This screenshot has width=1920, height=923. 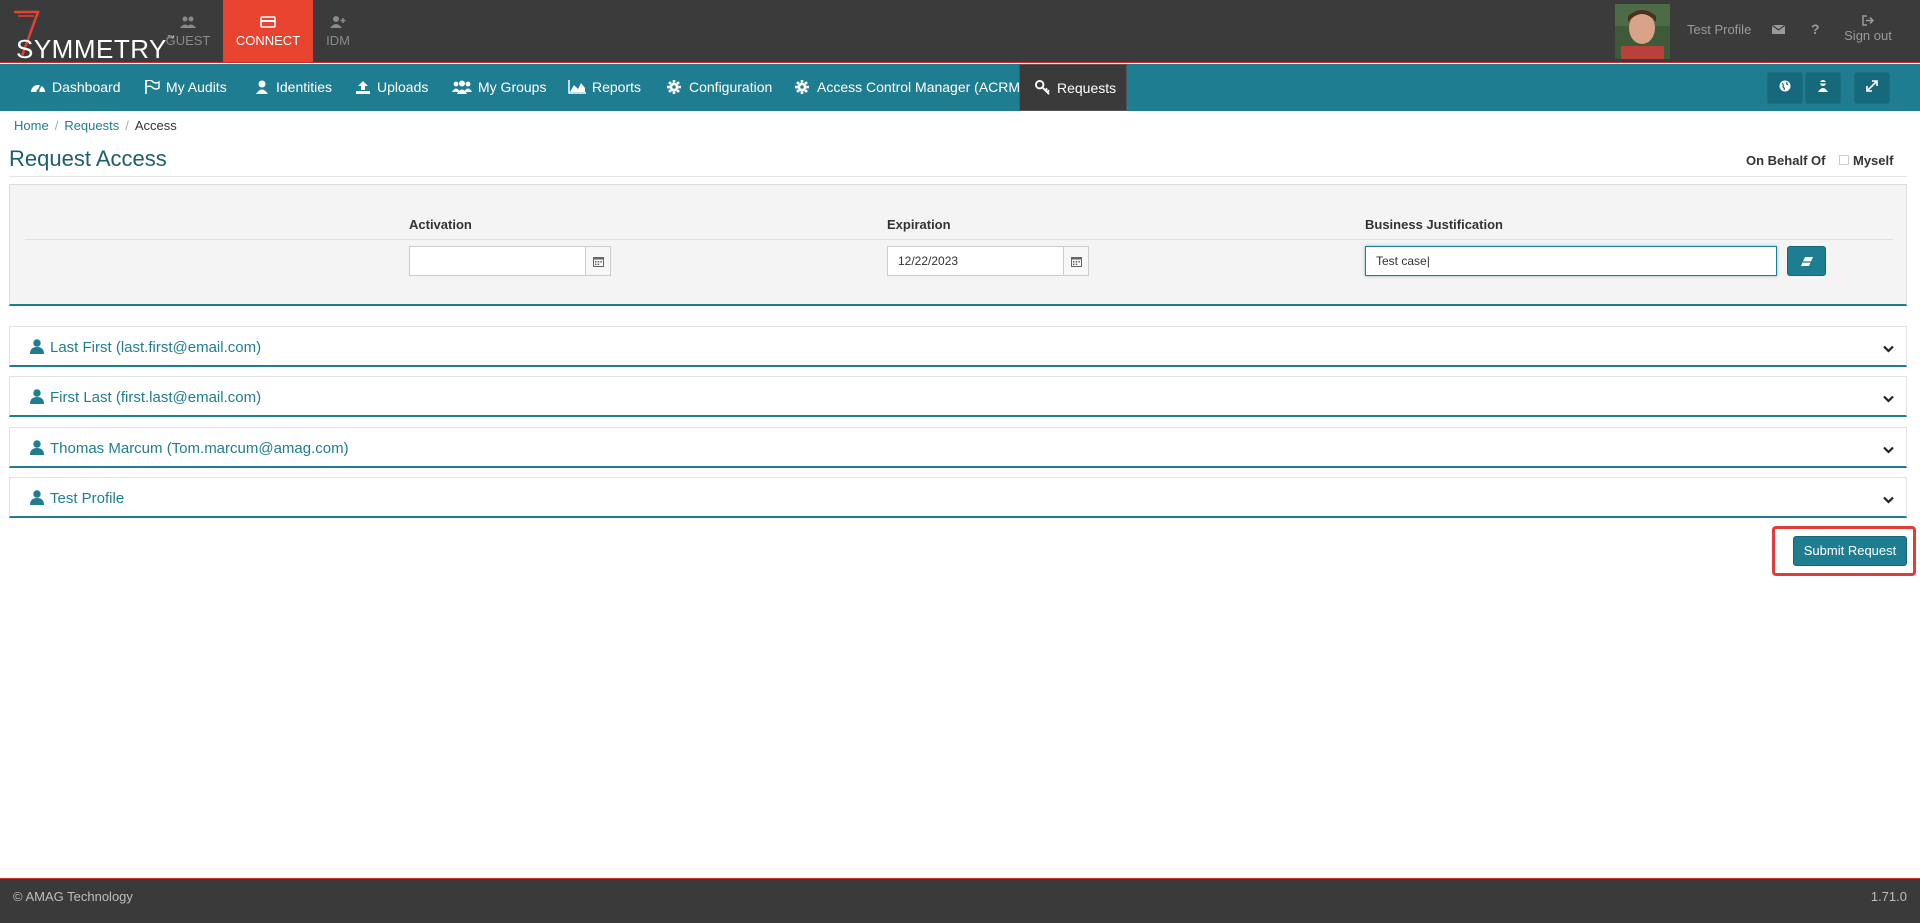 I want to click on module-guest: GUEST, so click(x=188, y=31).